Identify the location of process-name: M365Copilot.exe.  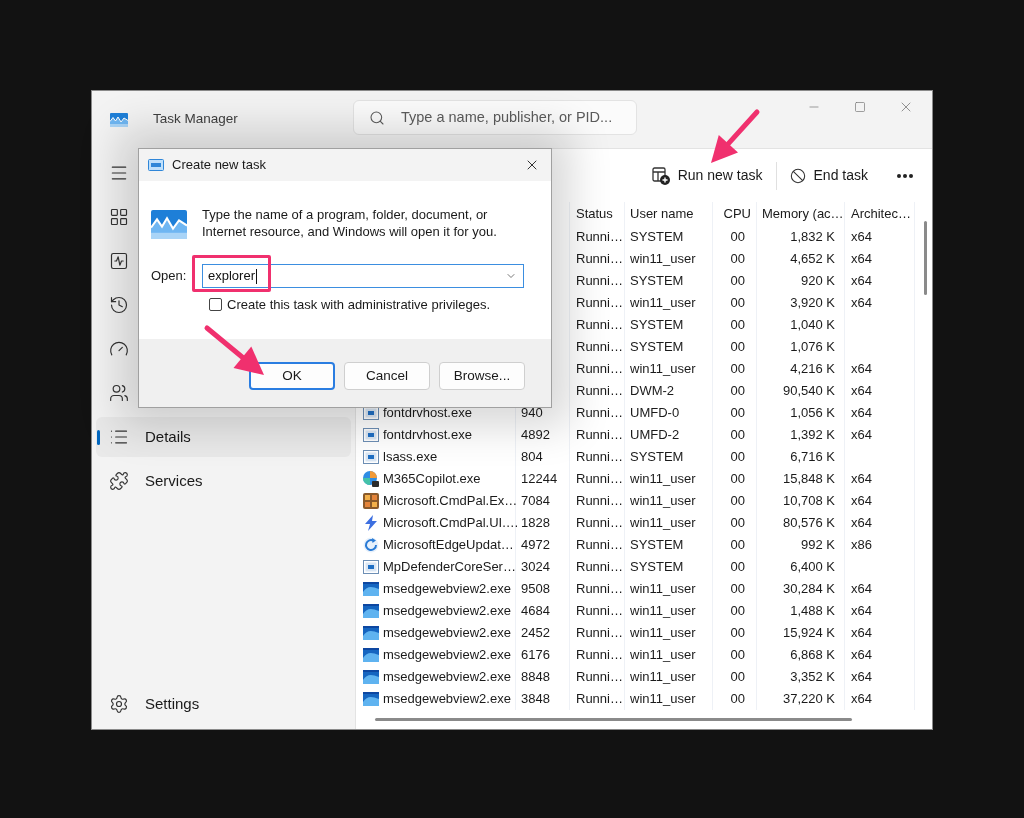
(432, 479).